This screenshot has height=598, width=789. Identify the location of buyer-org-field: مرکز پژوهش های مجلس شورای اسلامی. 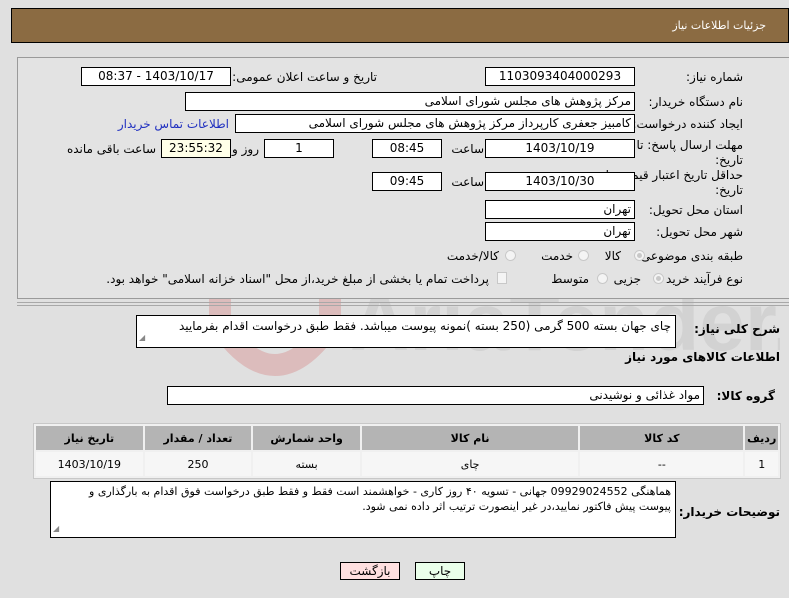
(410, 101).